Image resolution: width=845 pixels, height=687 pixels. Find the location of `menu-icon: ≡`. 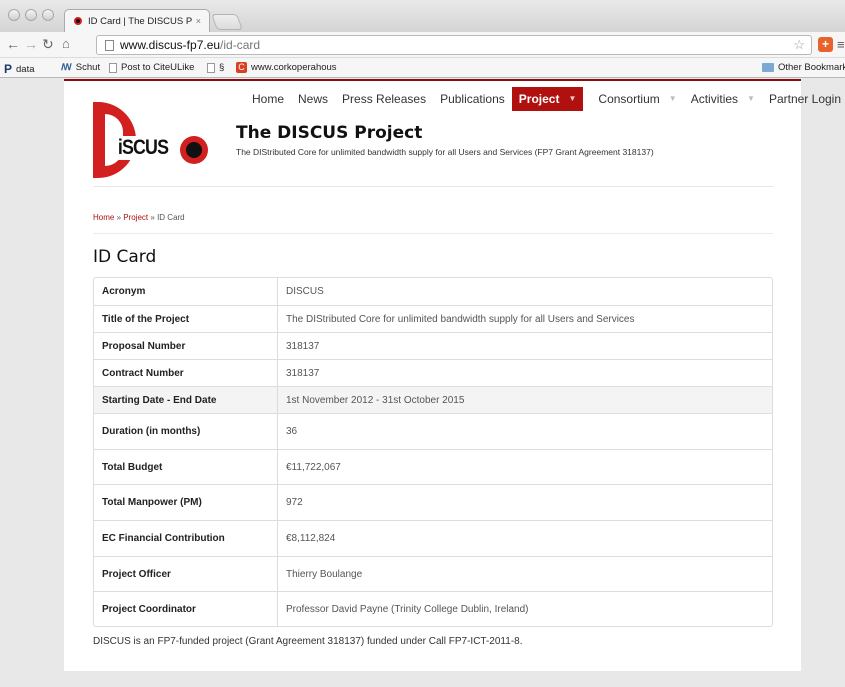

menu-icon: ≡ is located at coordinates (841, 44).